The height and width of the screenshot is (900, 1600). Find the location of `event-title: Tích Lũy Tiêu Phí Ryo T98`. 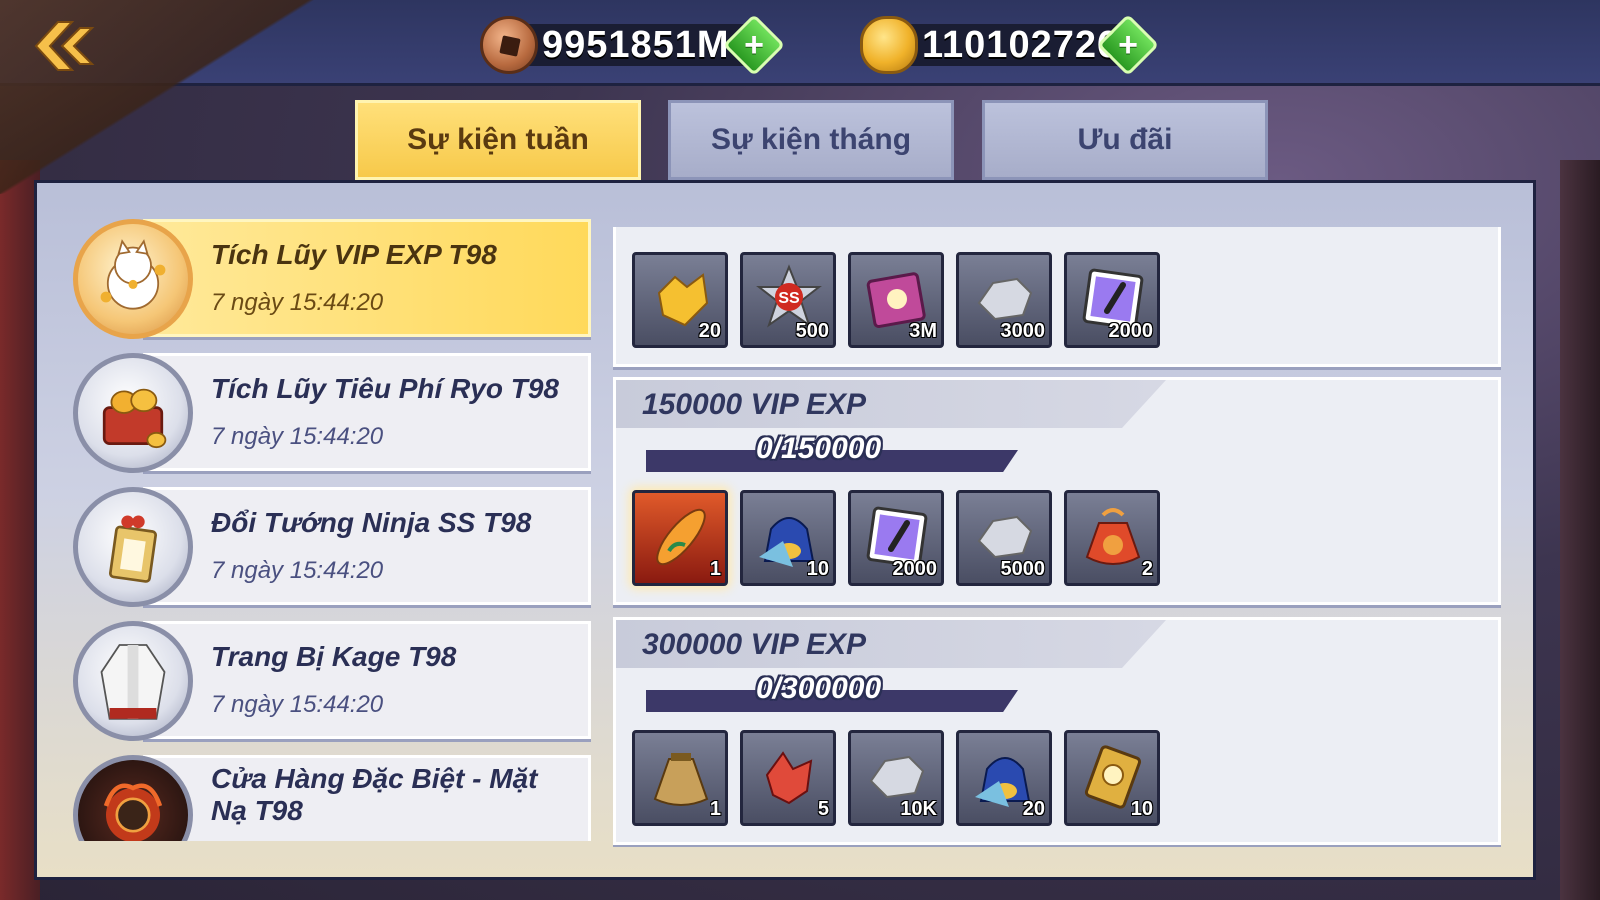

event-title: Tích Lũy Tiêu Phí Ryo T98 is located at coordinates (385, 388).